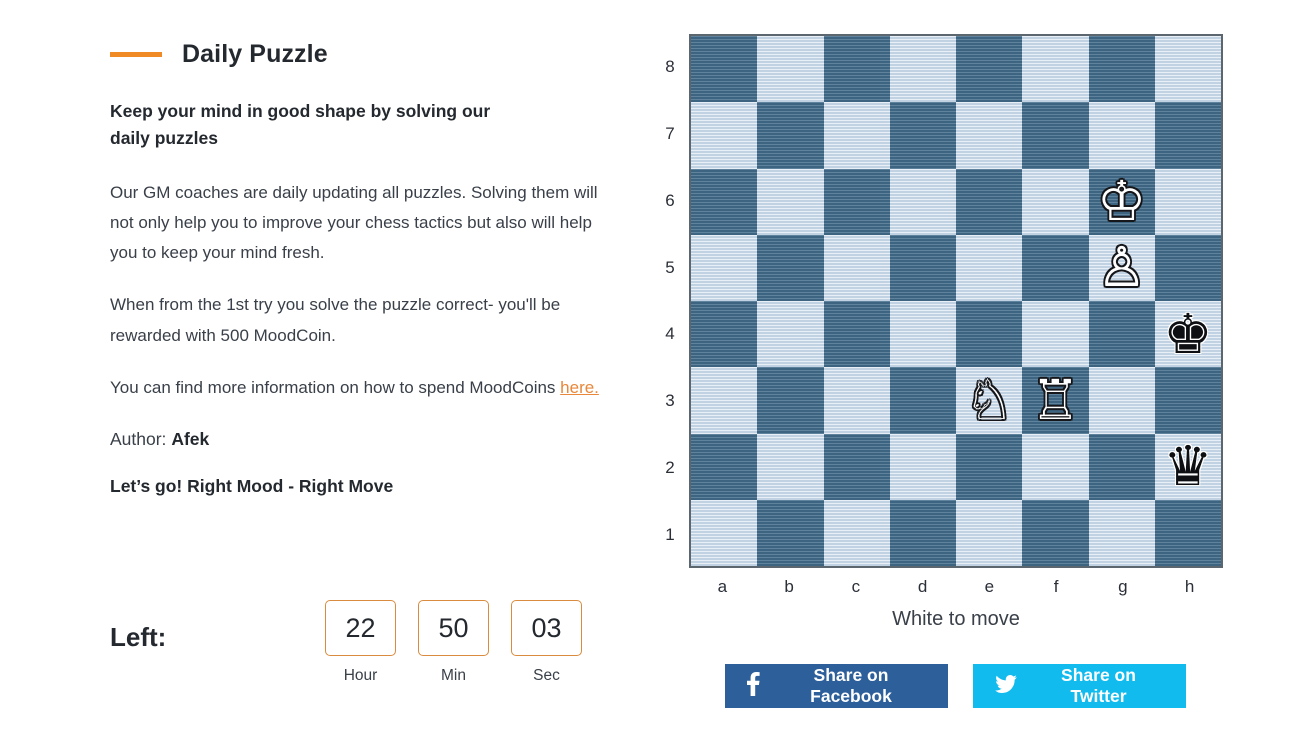 The image size is (1295, 750). Describe the element at coordinates (1055, 334) in the screenshot. I see `board-square-f4` at that location.